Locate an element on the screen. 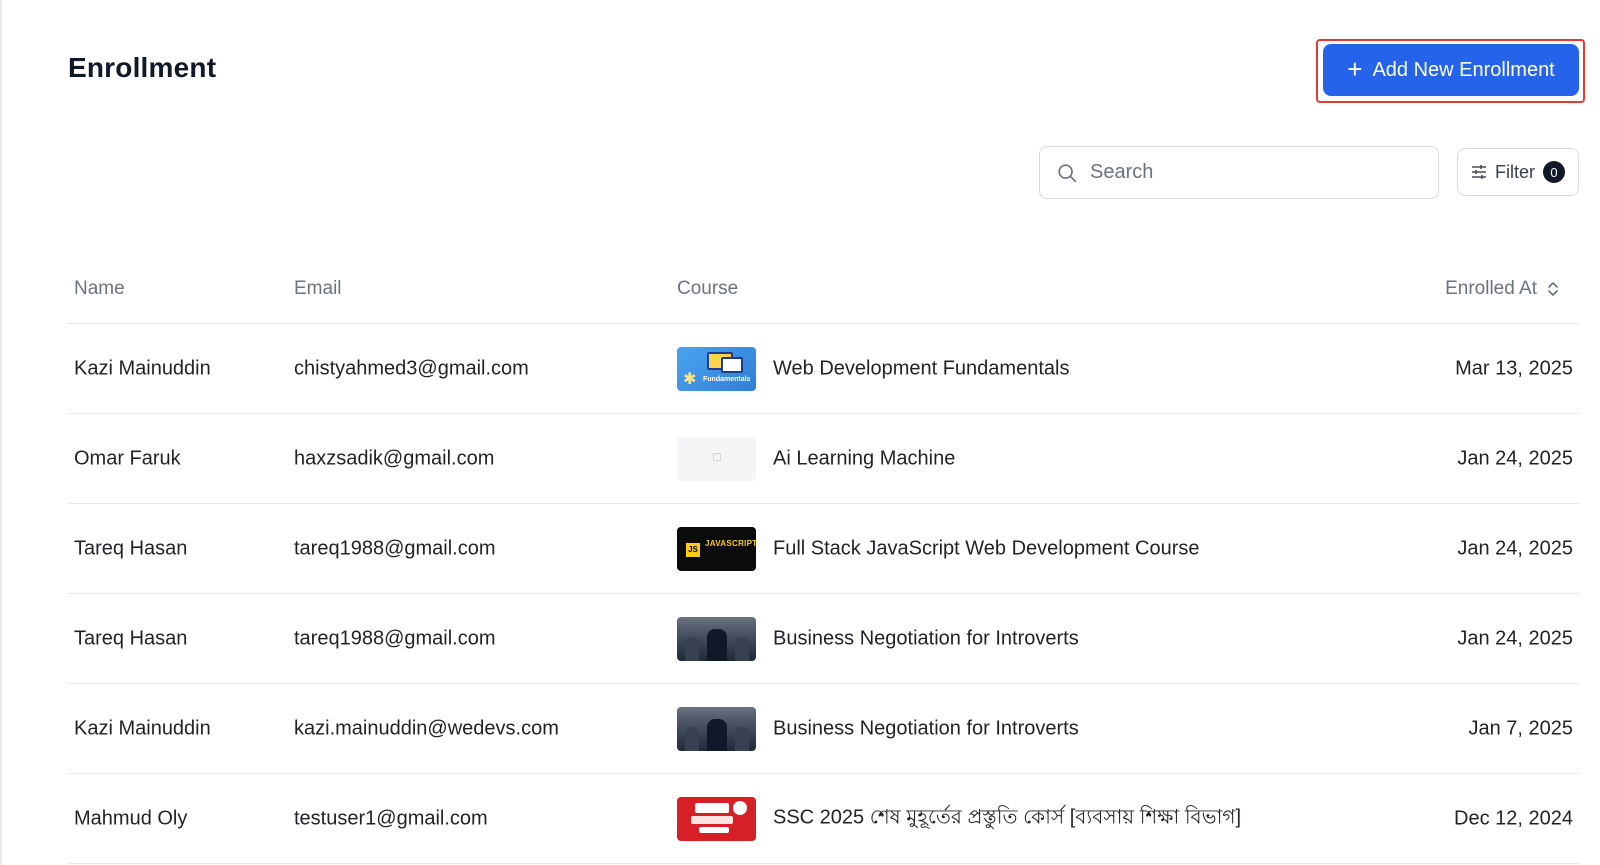  row-name: Omar Faruk is located at coordinates (127, 458).